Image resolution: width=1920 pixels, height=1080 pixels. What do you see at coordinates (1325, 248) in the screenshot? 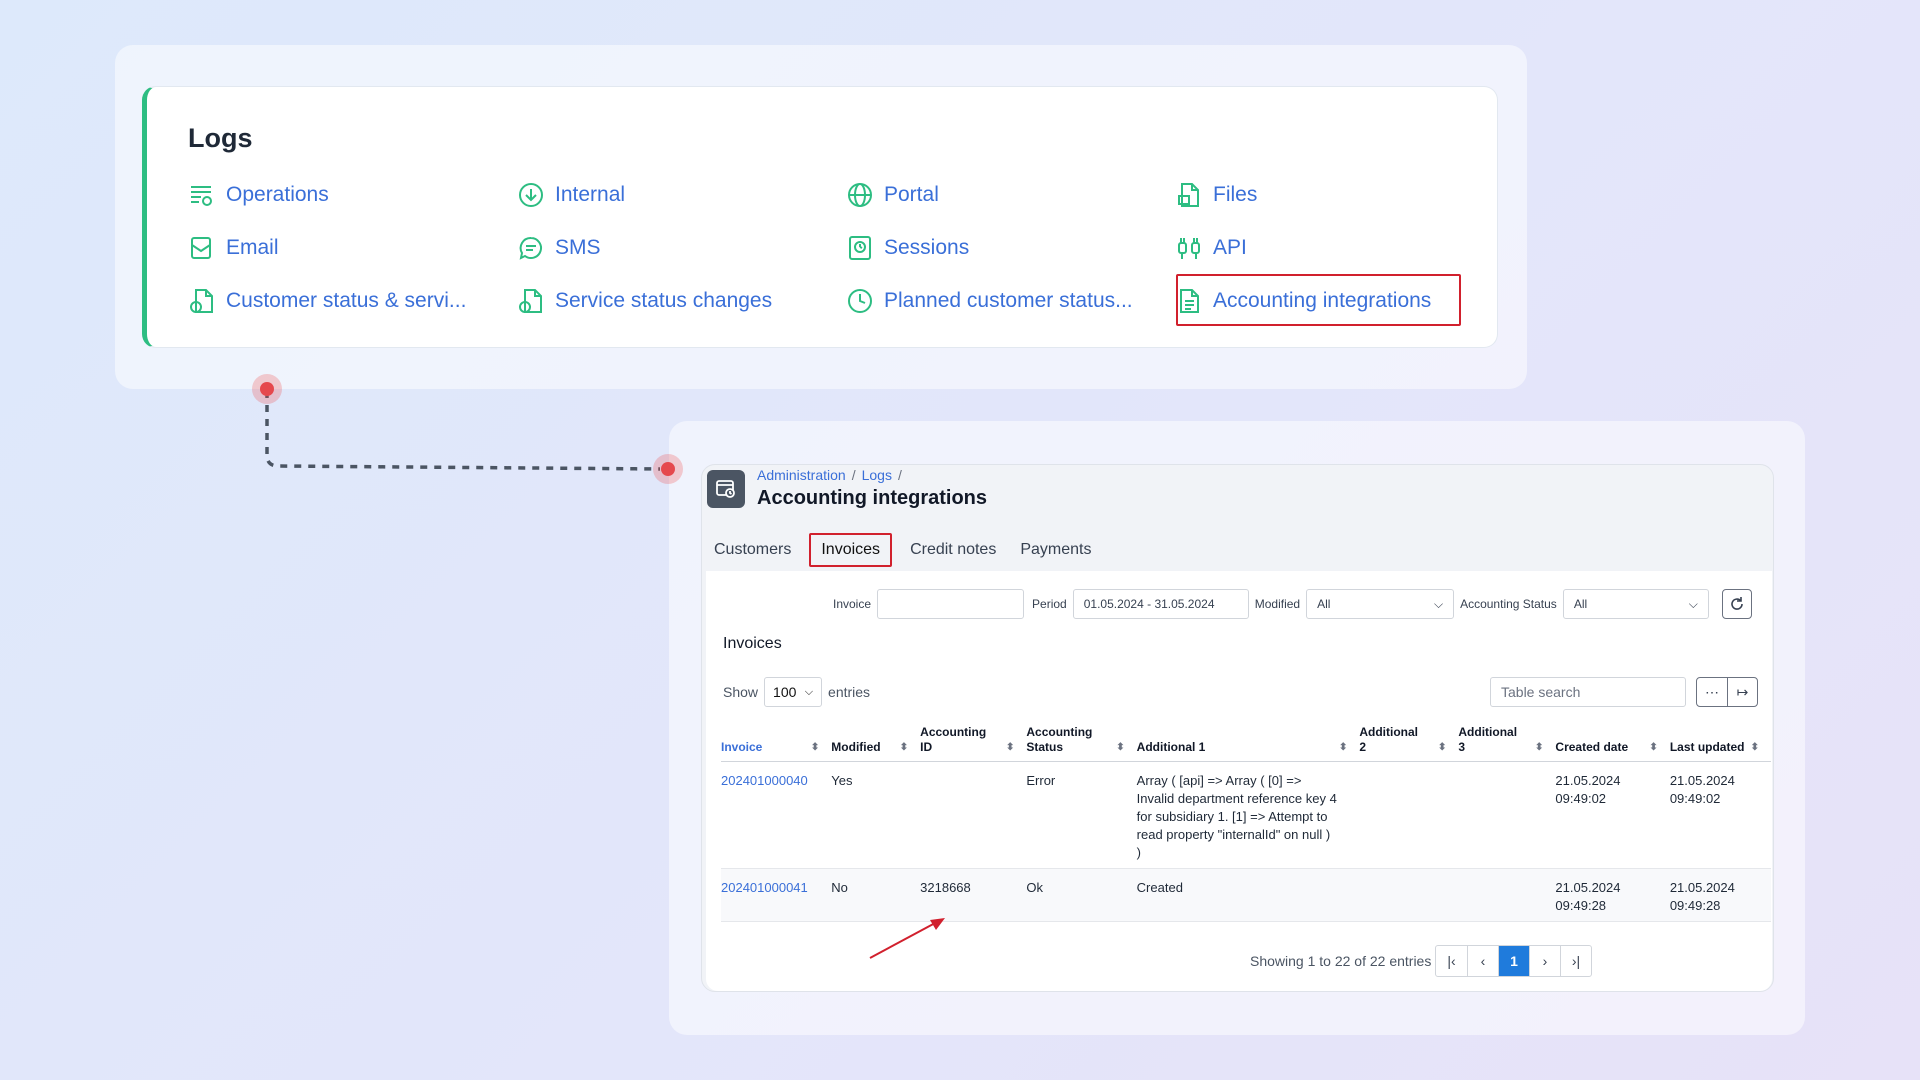
I see `log-link-api: API` at bounding box center [1325, 248].